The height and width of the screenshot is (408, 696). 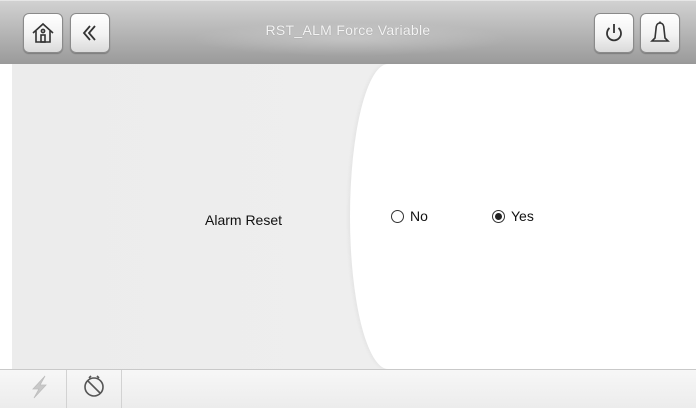 I want to click on radio-selected-icon, so click(x=498, y=216).